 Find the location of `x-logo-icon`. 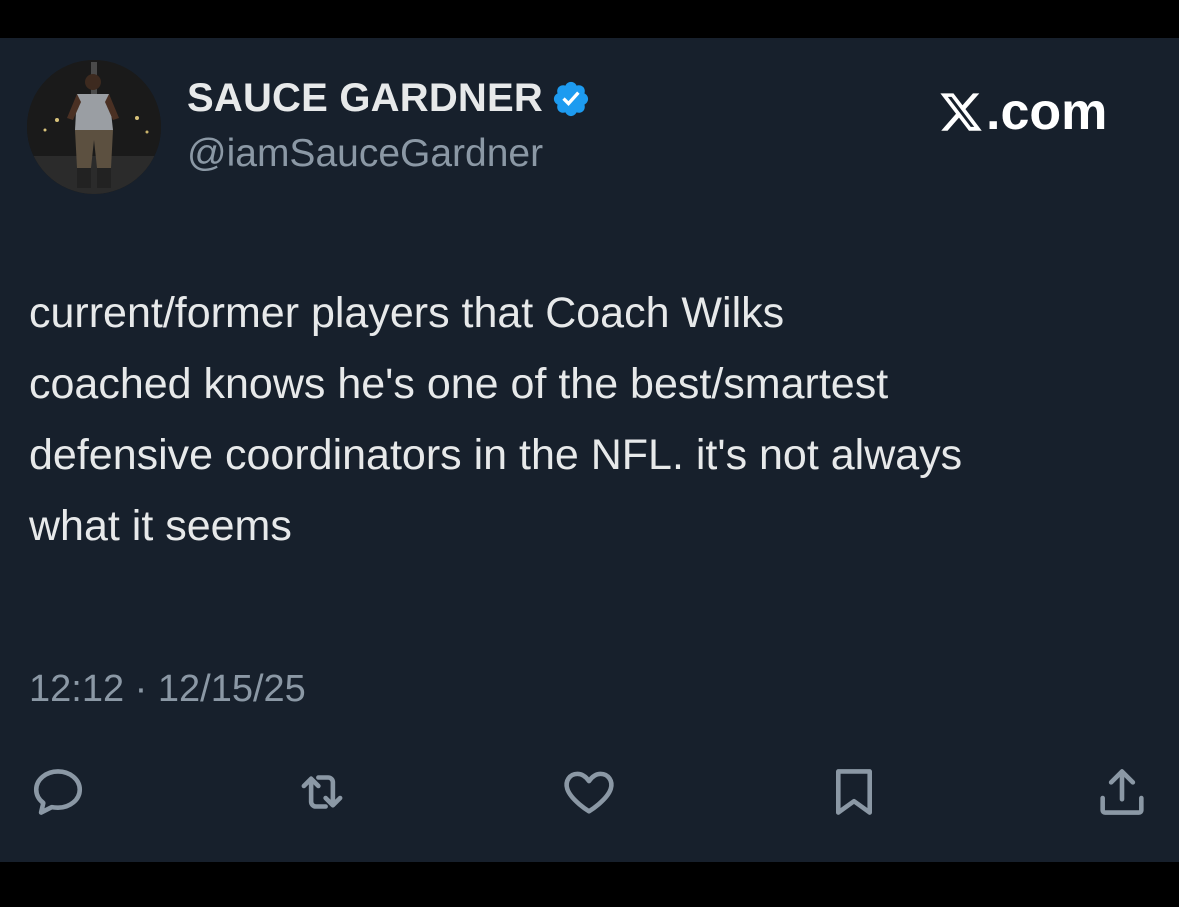

x-logo-icon is located at coordinates (961, 112).